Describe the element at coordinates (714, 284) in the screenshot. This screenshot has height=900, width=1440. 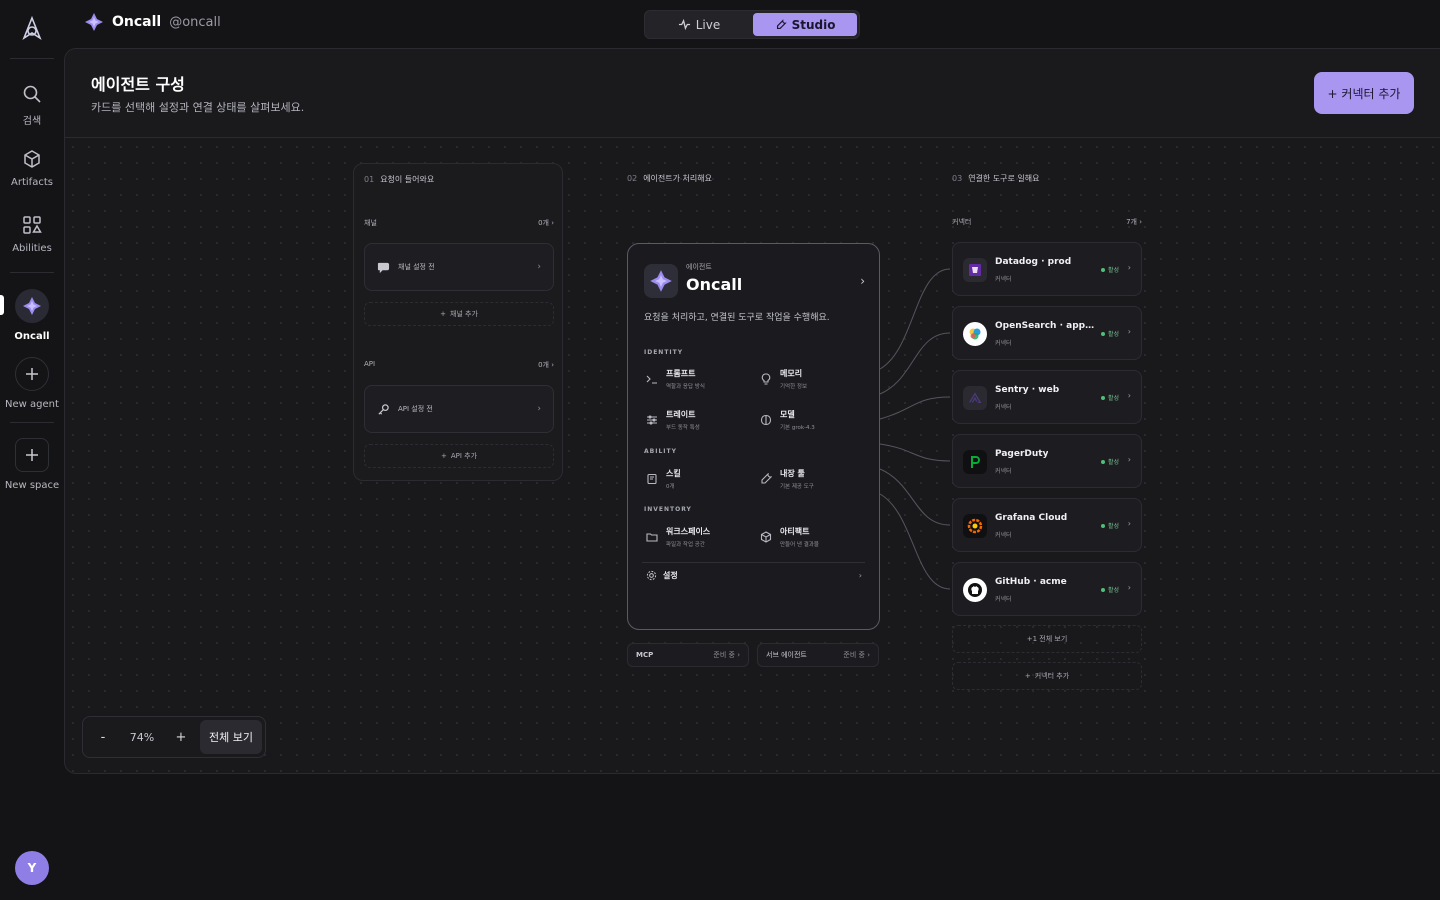
I see `agent-card-name: Oncall` at that location.